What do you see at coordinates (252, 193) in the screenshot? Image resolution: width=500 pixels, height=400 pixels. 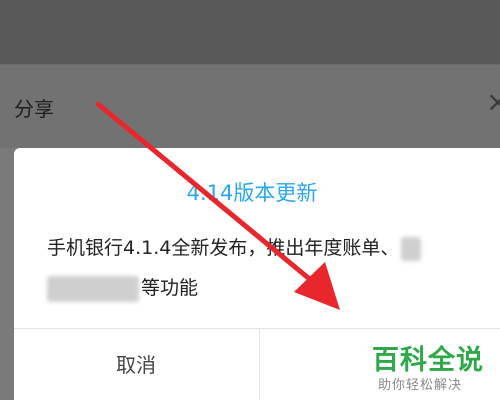 I see `dialog-title: 4.14版本更新` at bounding box center [252, 193].